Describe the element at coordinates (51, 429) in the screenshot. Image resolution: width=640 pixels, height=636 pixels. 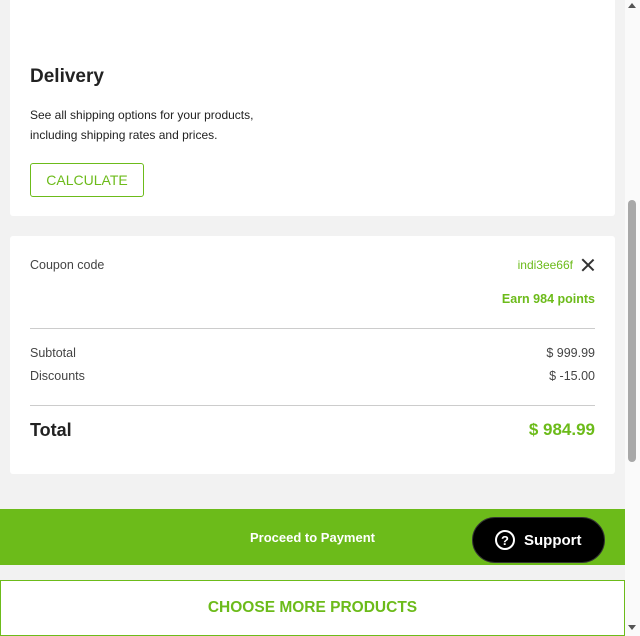
I see `total-label: Total` at that location.